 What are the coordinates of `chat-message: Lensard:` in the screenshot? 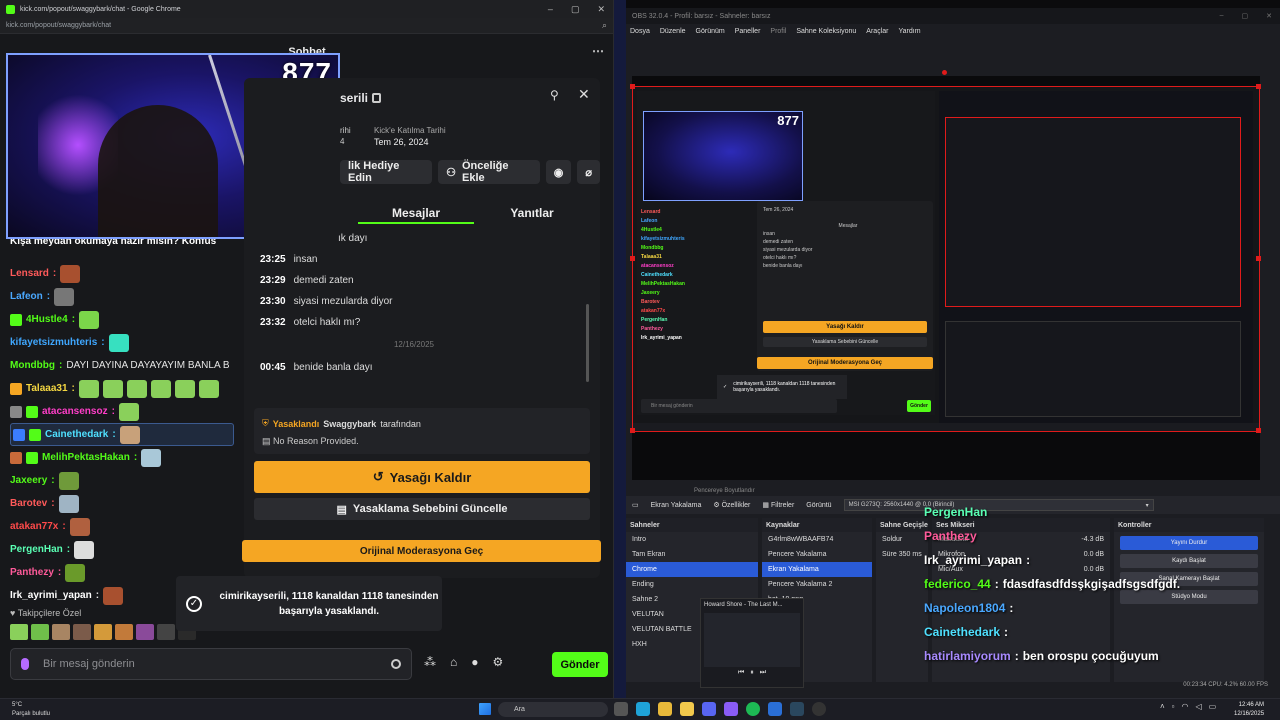 It's located at (122, 273).